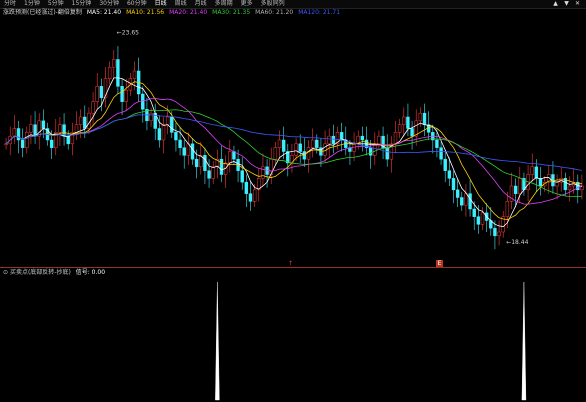 This screenshot has width=586, height=402. Describe the element at coordinates (247, 4) in the screenshot. I see `tab-10: 更多` at that location.